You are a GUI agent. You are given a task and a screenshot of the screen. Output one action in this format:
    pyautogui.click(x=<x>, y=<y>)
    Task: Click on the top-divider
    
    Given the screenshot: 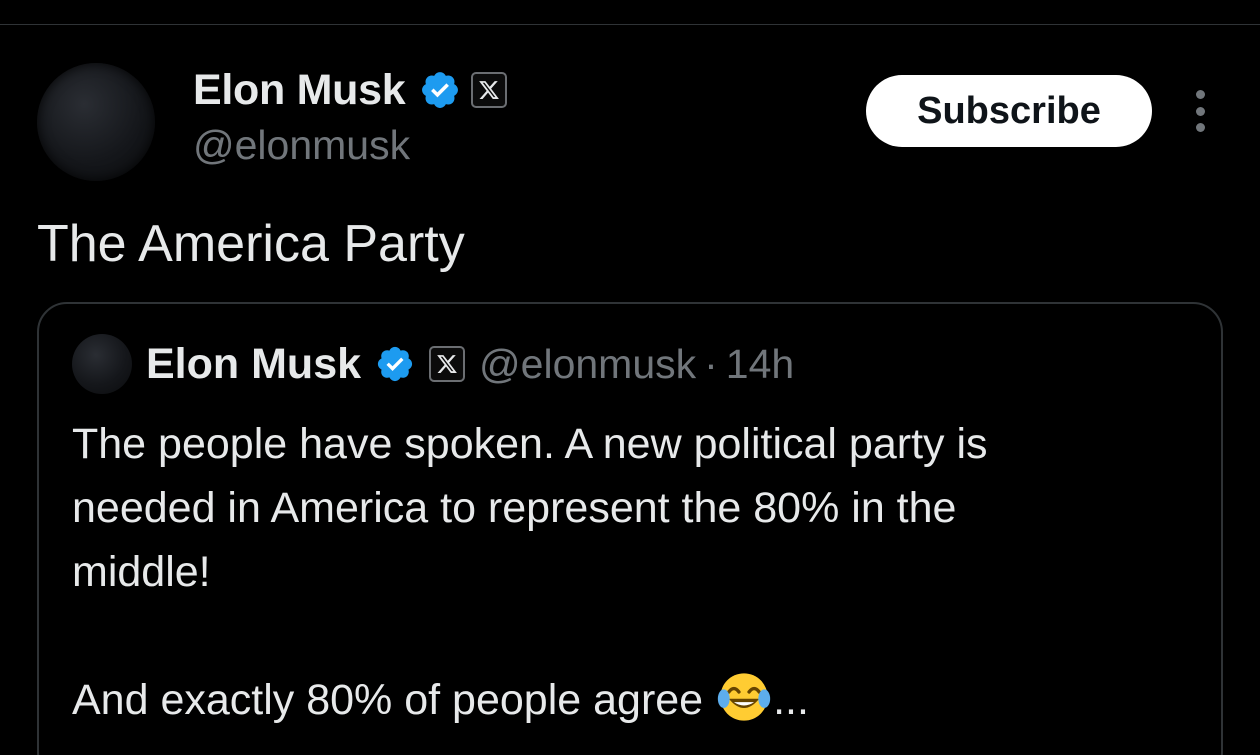 What is the action you would take?
    pyautogui.click(x=630, y=24)
    